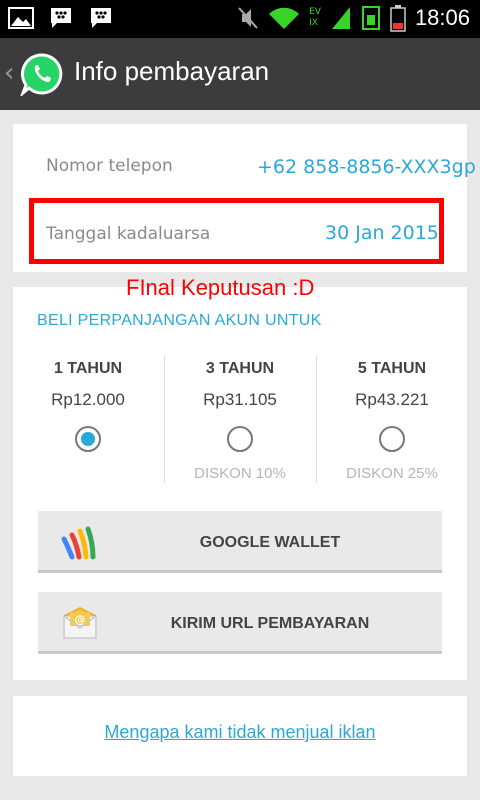  I want to click on plan-price: Rp43.221, so click(392, 399).